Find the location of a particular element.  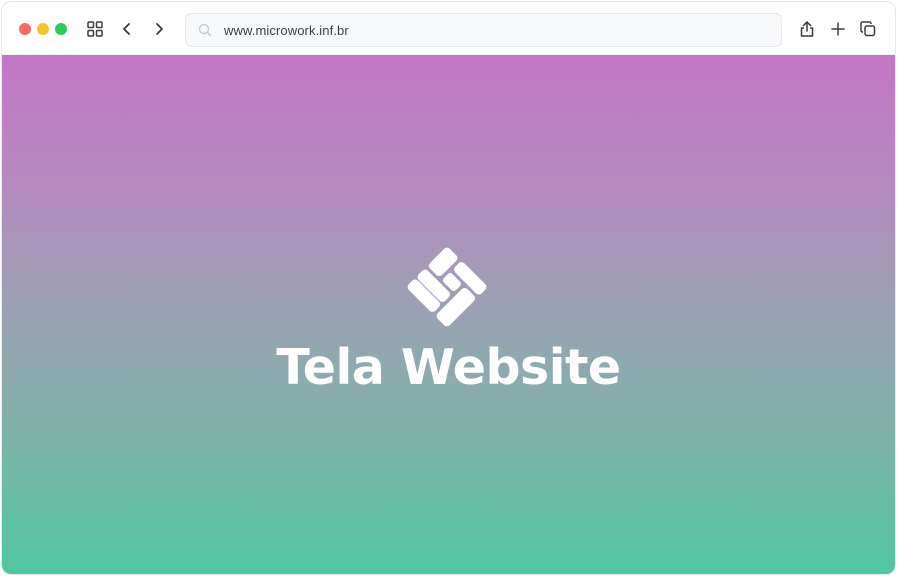

browser-toolbar: www.microwork.inf.br is located at coordinates (448, 28).